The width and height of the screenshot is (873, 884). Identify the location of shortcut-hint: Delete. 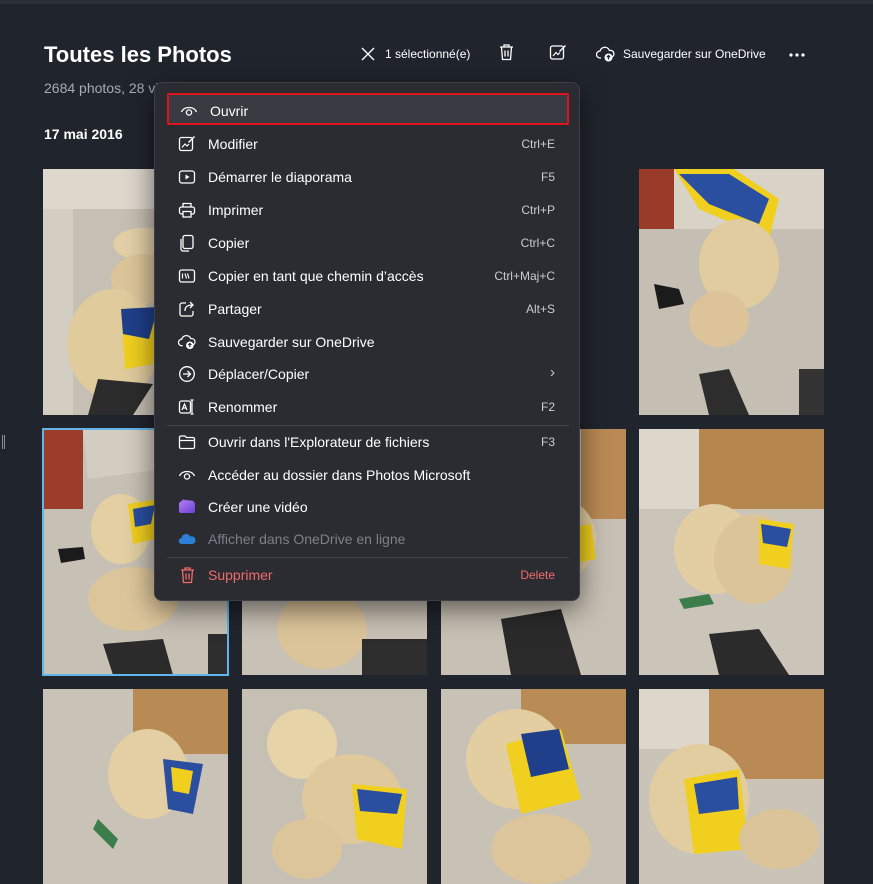
(537, 575).